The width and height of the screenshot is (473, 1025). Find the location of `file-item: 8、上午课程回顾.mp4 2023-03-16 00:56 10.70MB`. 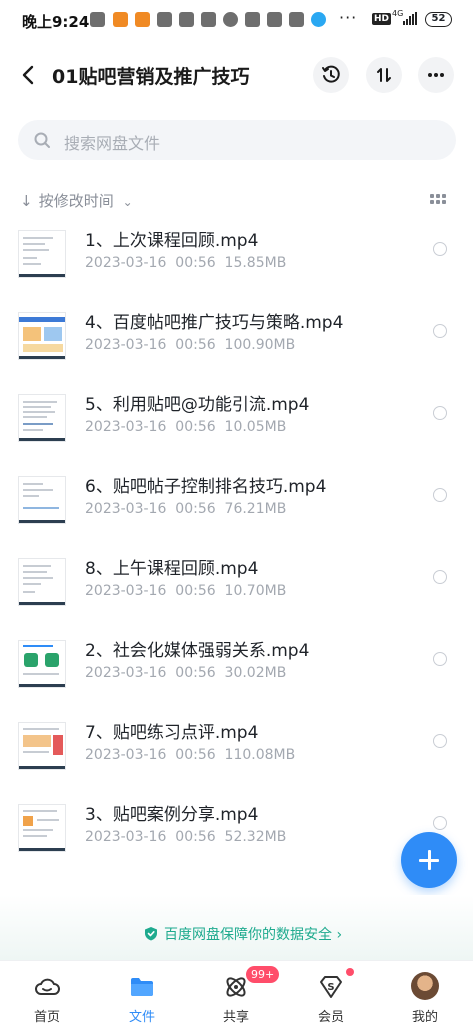

file-item: 8、上午课程回顾.mp4 2023-03-16 00:56 10.70MB is located at coordinates (236, 599).